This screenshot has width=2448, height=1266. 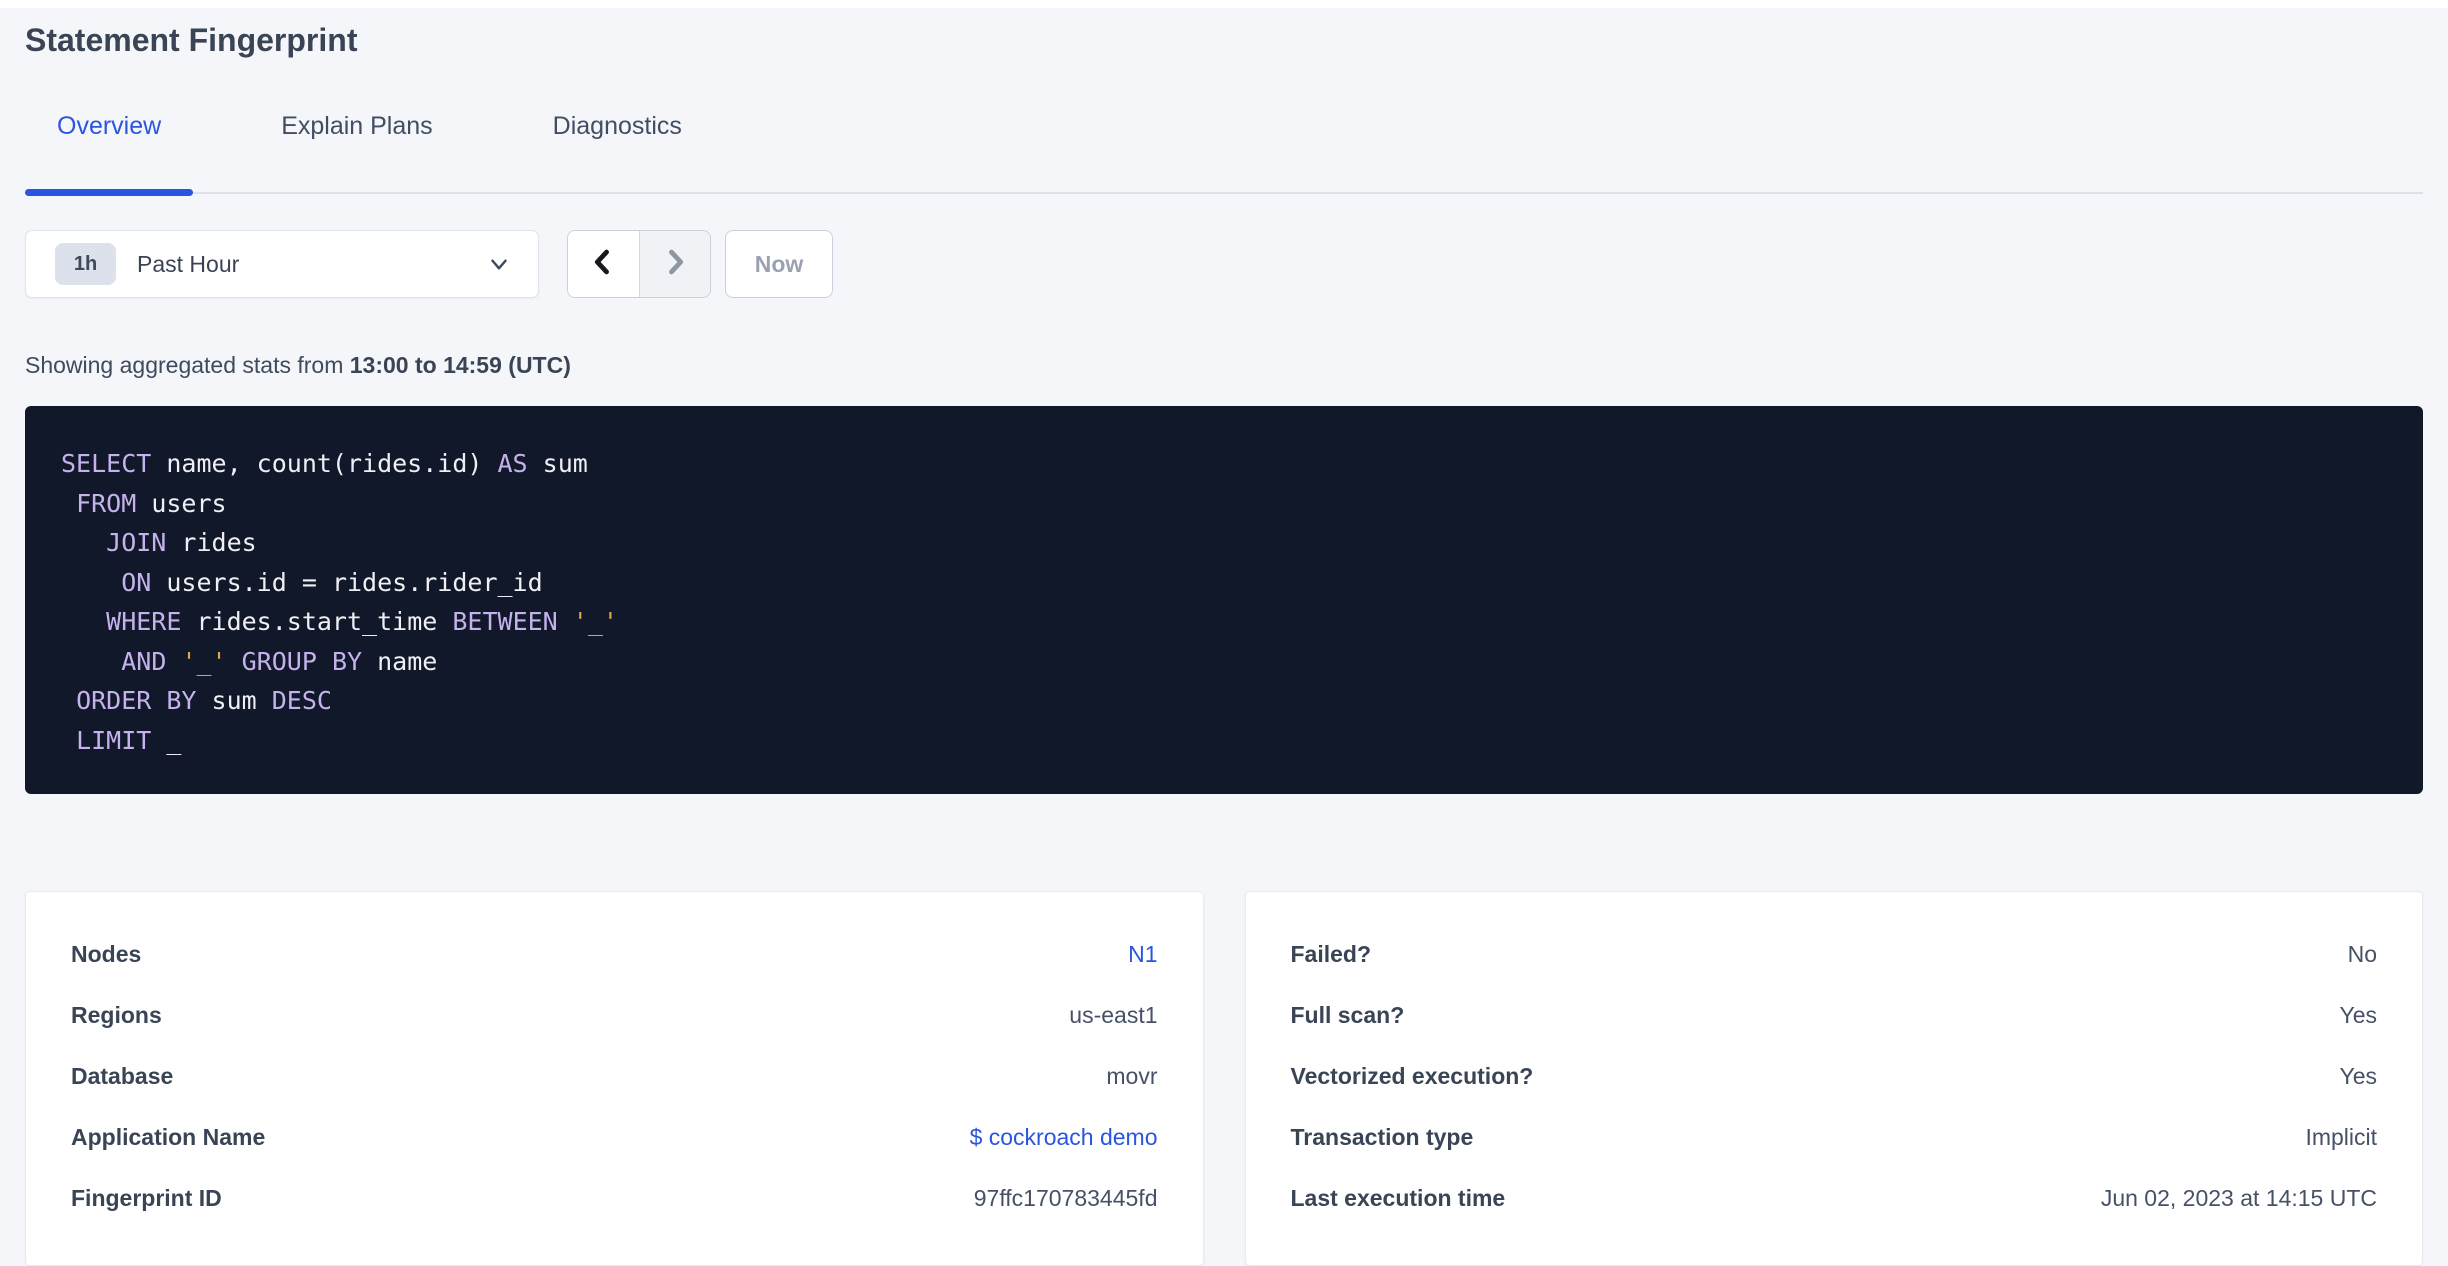 What do you see at coordinates (1834, 954) in the screenshot?
I see `info-row: Failed? No` at bounding box center [1834, 954].